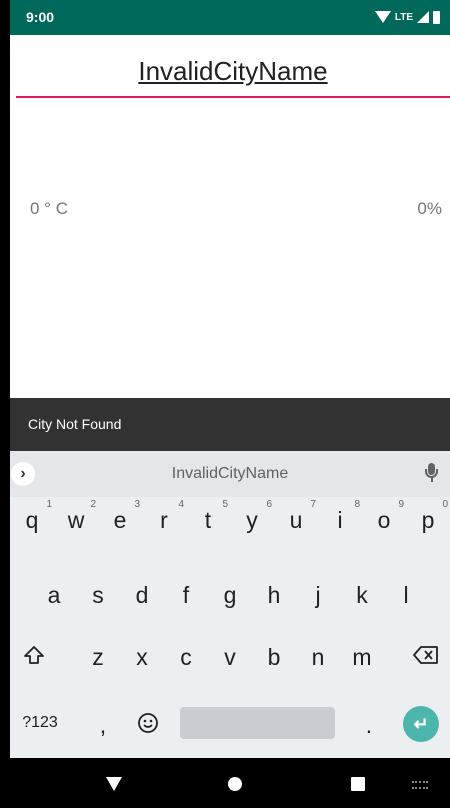 This screenshot has width=450, height=808. Describe the element at coordinates (257, 723) in the screenshot. I see `space-key` at that location.